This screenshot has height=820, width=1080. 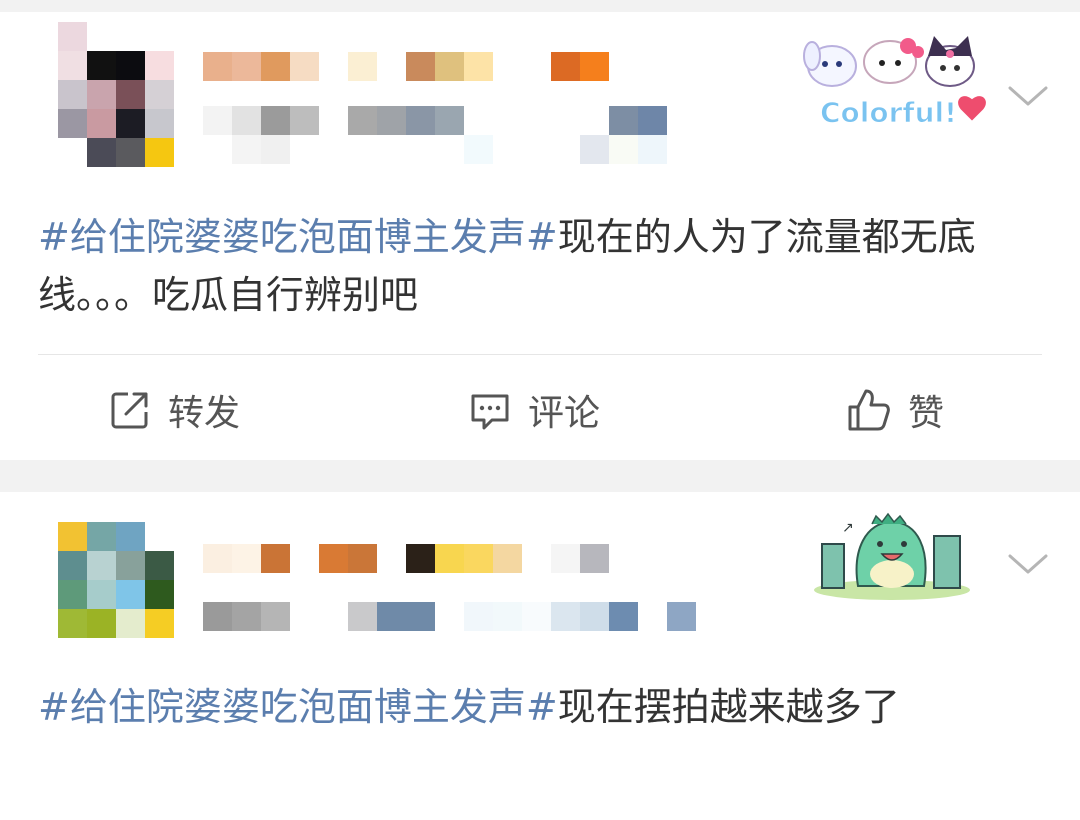 What do you see at coordinates (869, 410) in the screenshot?
I see `like-icon` at bounding box center [869, 410].